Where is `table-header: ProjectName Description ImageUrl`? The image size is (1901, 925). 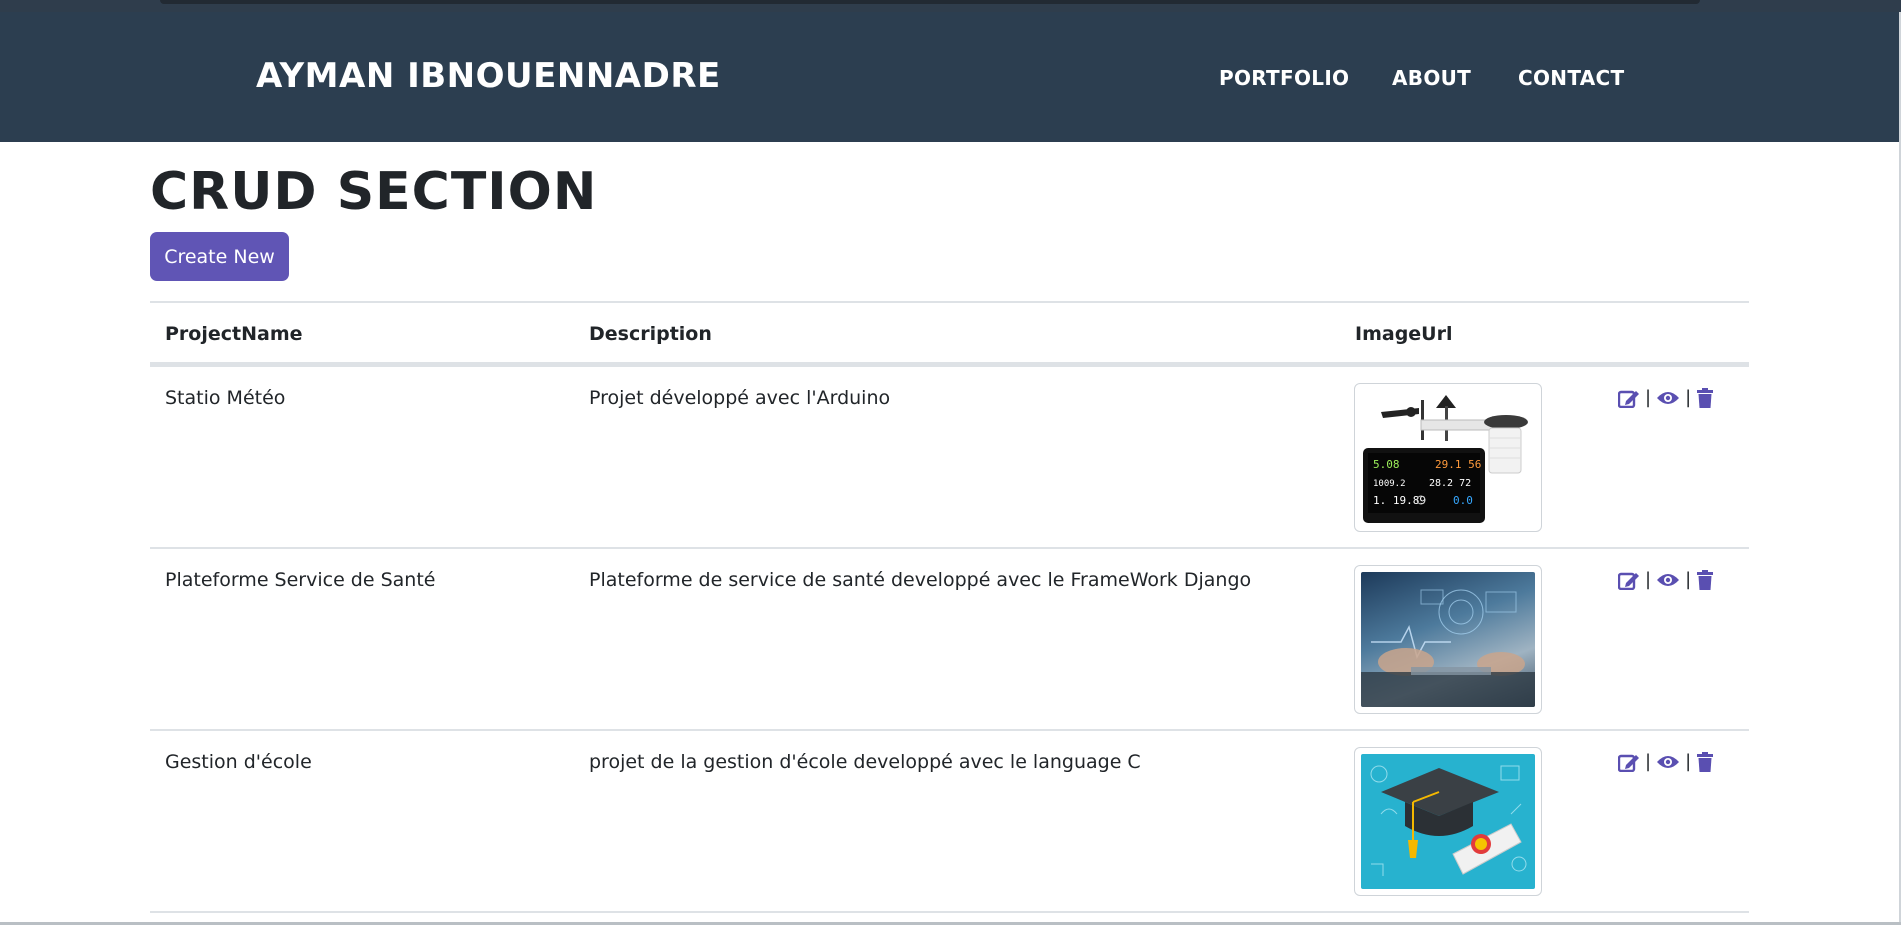
table-header: ProjectName Description ImageUrl is located at coordinates (949, 334).